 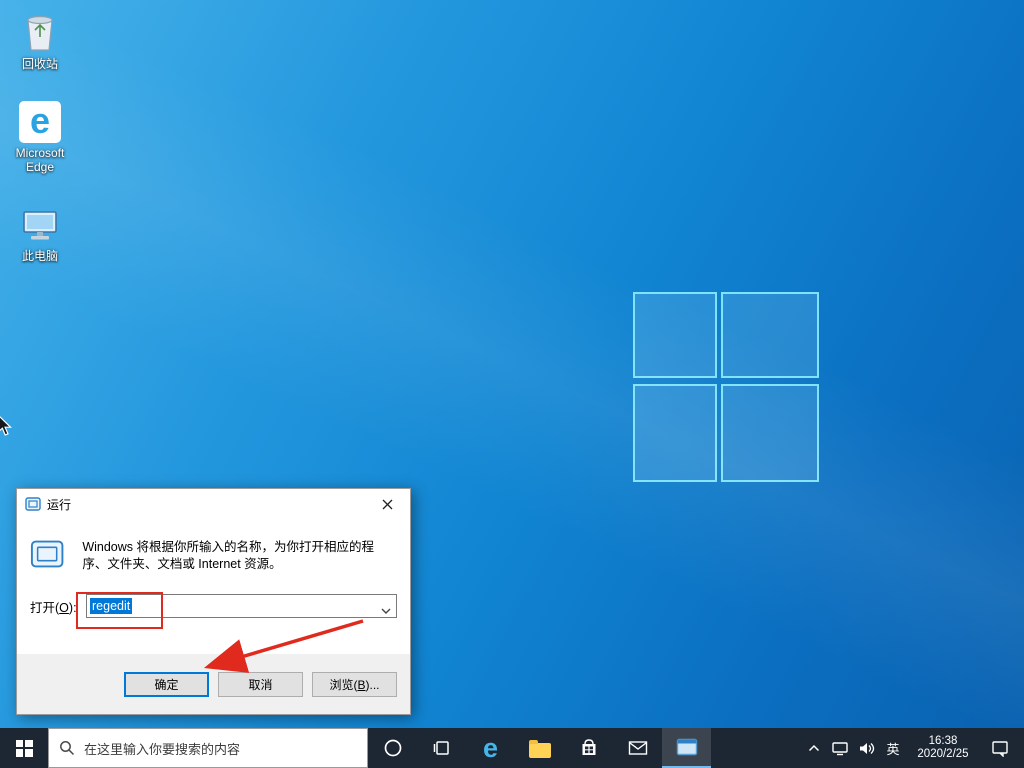 What do you see at coordinates (162, 749) in the screenshot?
I see `search-placeholder: 在这里输入你要搜索的内容` at bounding box center [162, 749].